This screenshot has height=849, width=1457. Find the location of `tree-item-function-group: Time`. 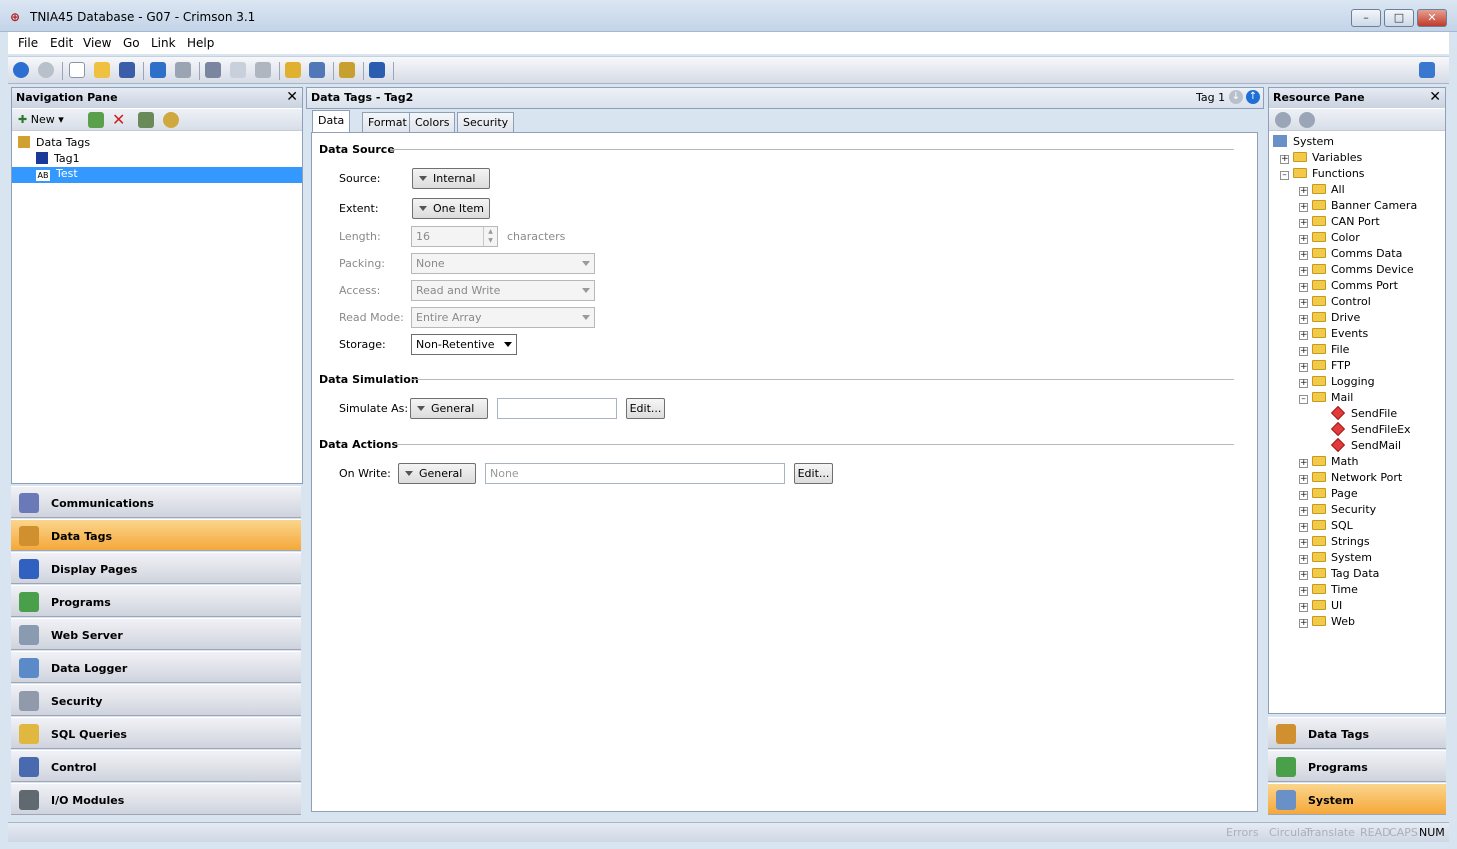

tree-item-function-group: Time is located at coordinates (1335, 590).